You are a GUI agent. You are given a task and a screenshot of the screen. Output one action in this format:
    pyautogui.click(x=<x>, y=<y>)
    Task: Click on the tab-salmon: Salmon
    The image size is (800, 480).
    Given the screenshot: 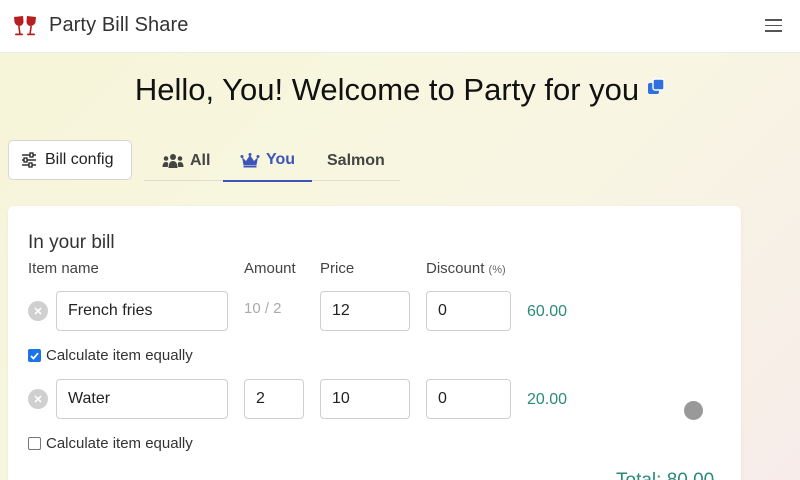 What is the action you would take?
    pyautogui.click(x=356, y=160)
    